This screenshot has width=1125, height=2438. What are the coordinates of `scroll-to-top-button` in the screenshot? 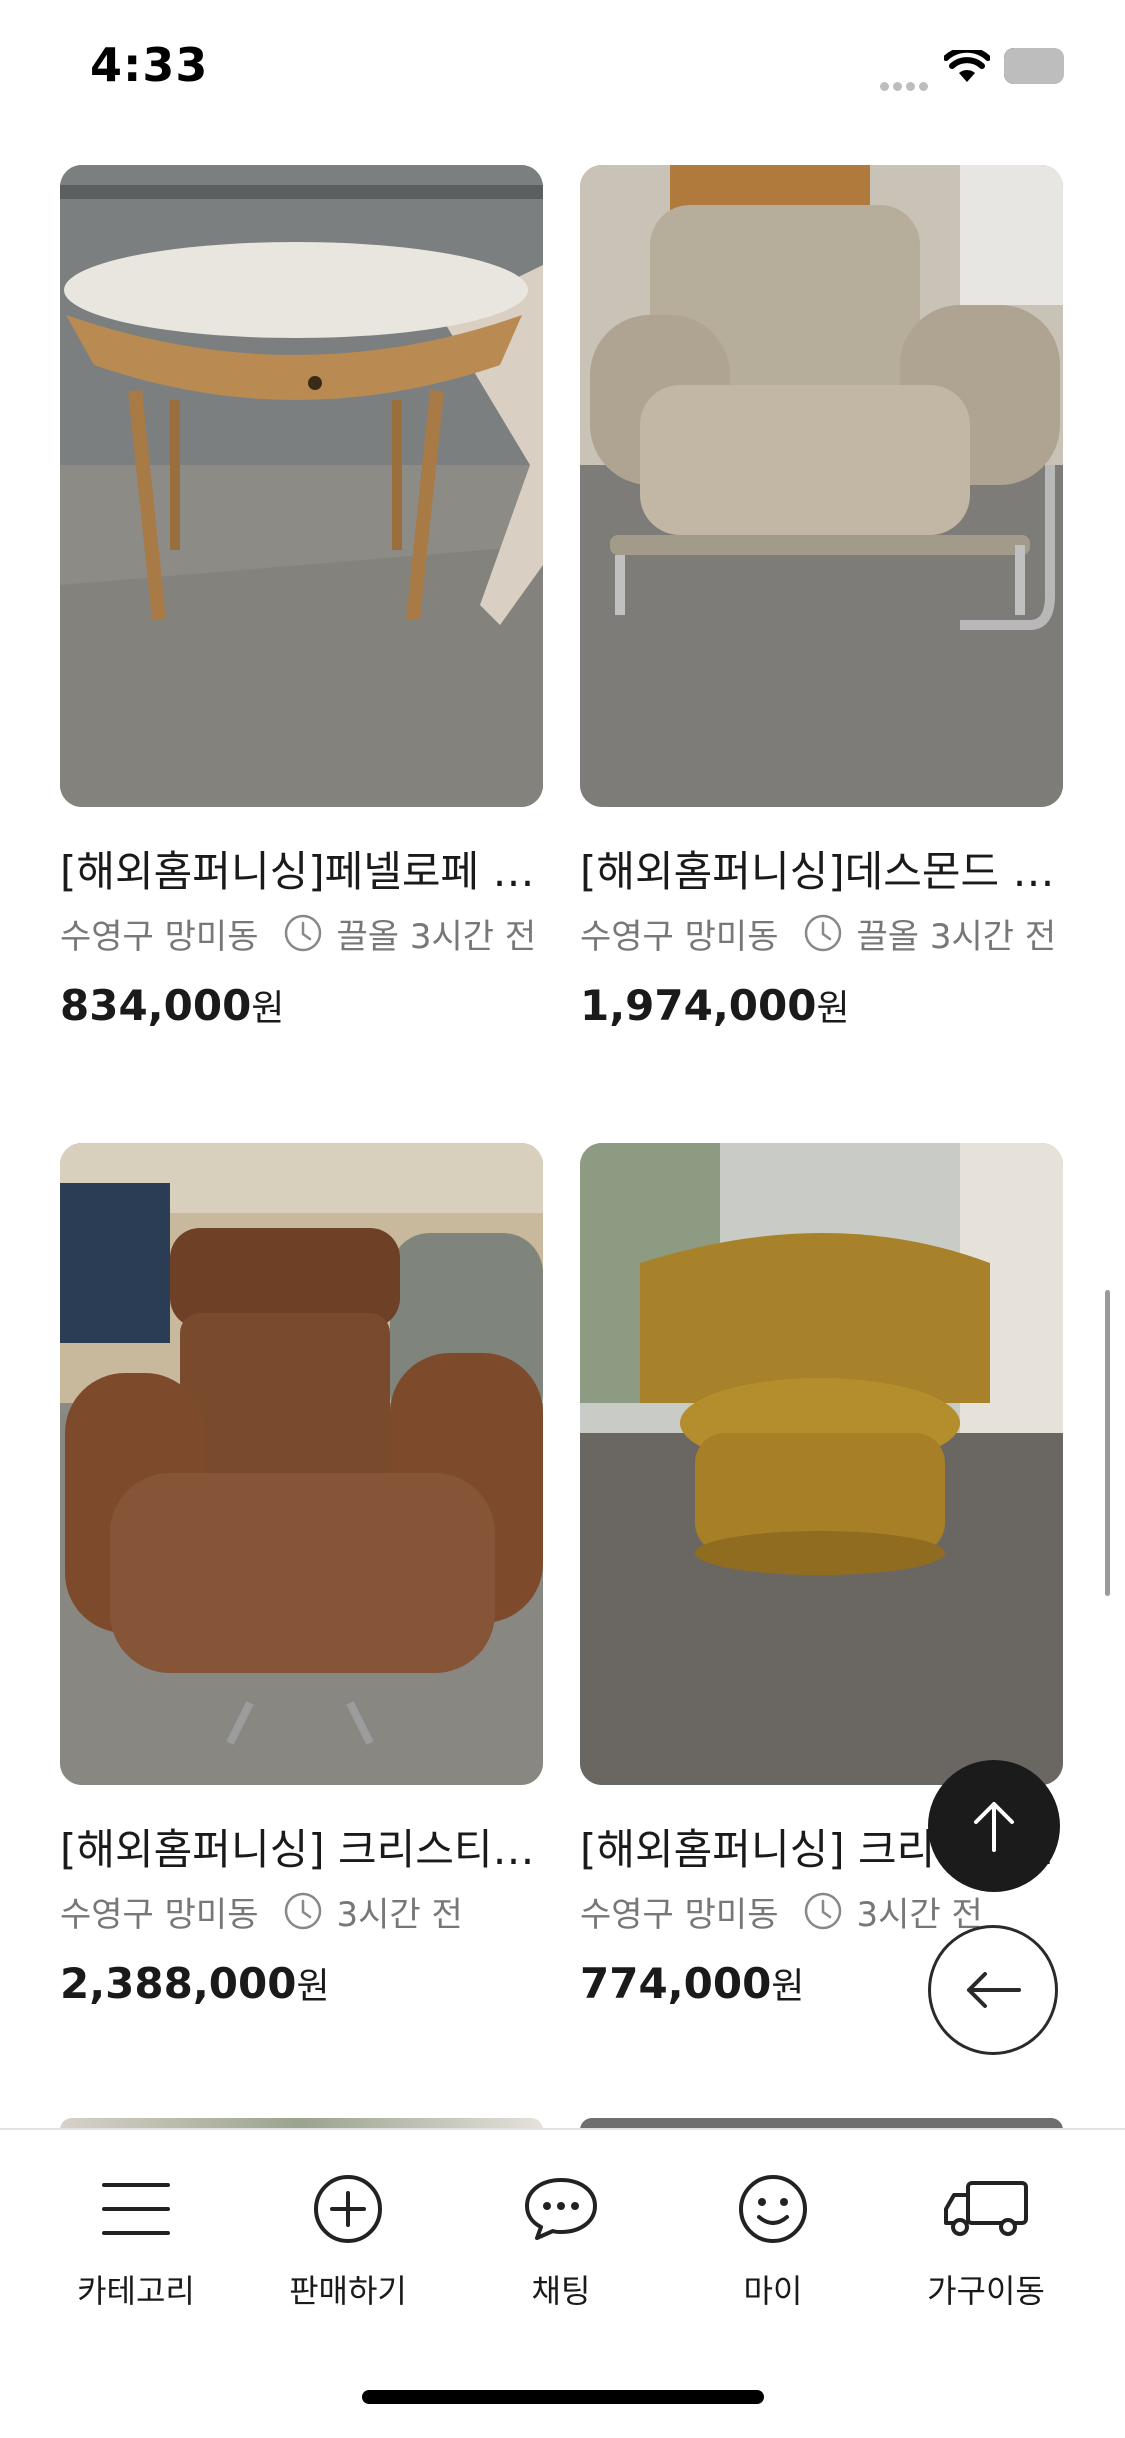 It's located at (994, 1826).